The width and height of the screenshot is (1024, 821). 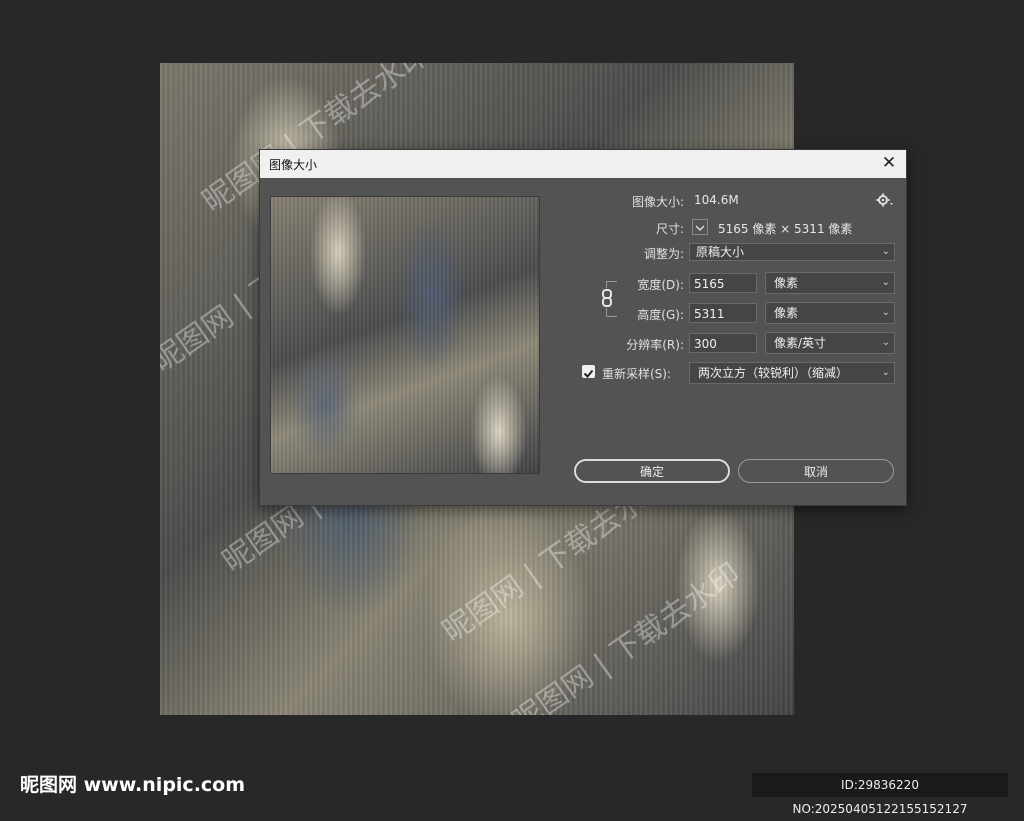 I want to click on fit-to-select: 原稿大小 ⌄, so click(x=792, y=252).